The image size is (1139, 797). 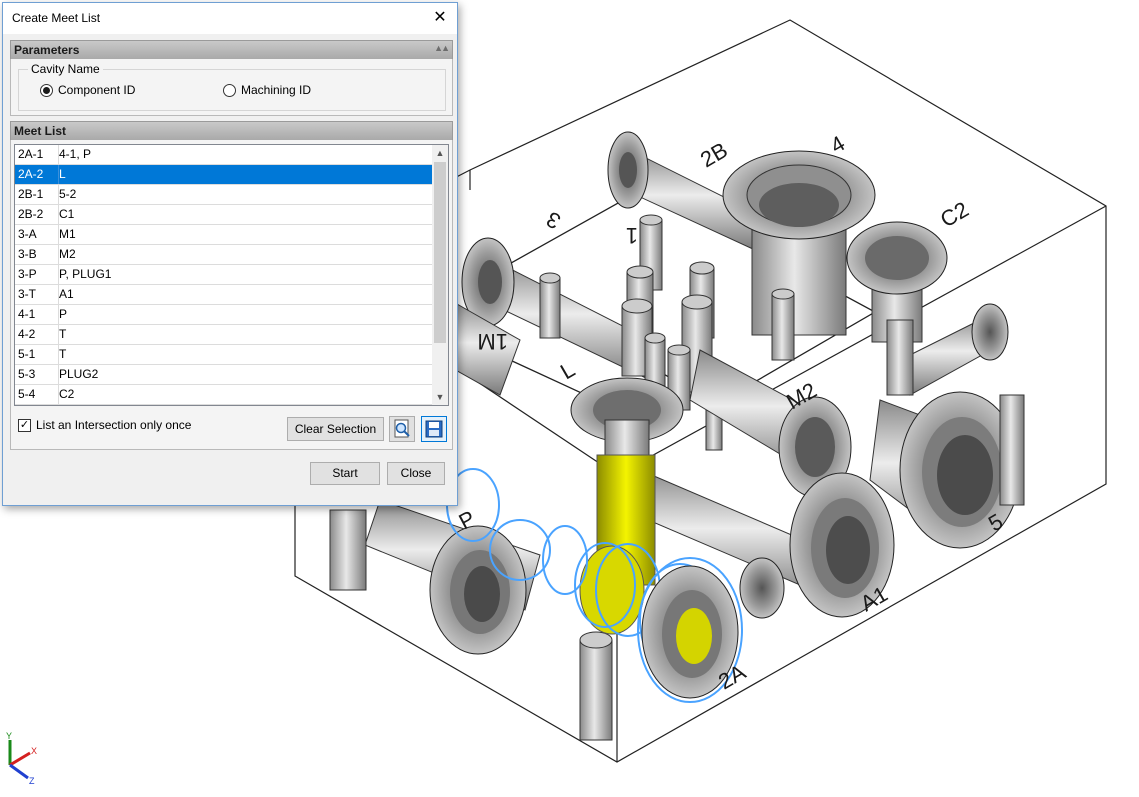 What do you see at coordinates (37, 354) in the screenshot?
I see `cavity-cell: 5-1` at bounding box center [37, 354].